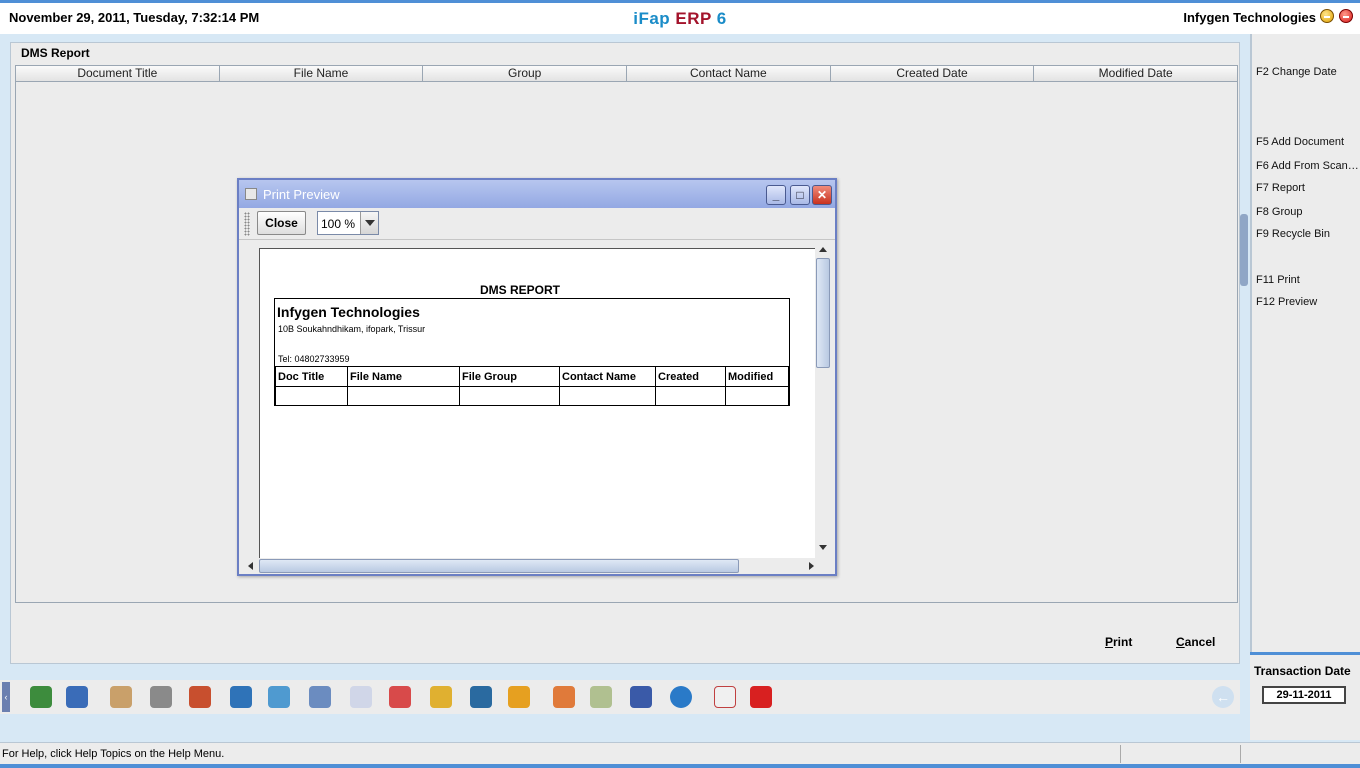  Describe the element at coordinates (564, 697) in the screenshot. I see `clock-icon` at that location.